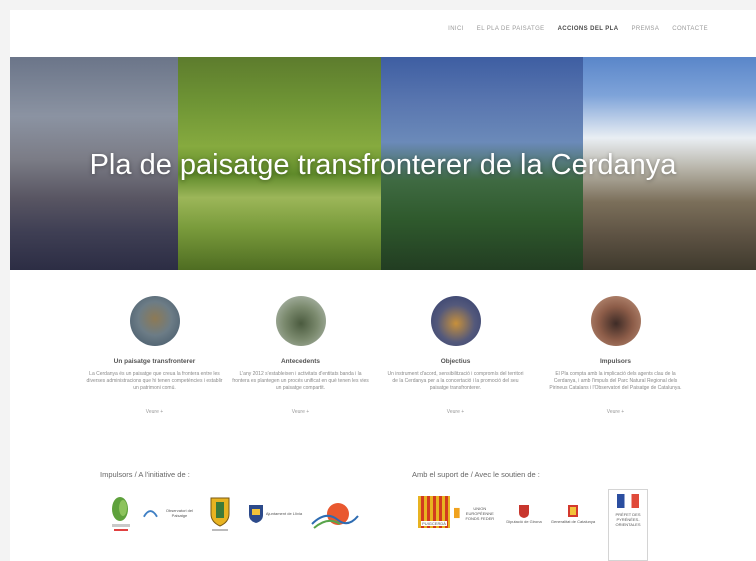  Describe the element at coordinates (179, 513) in the screenshot. I see `observatori-logo-label: Observatori del Paisatge` at that location.